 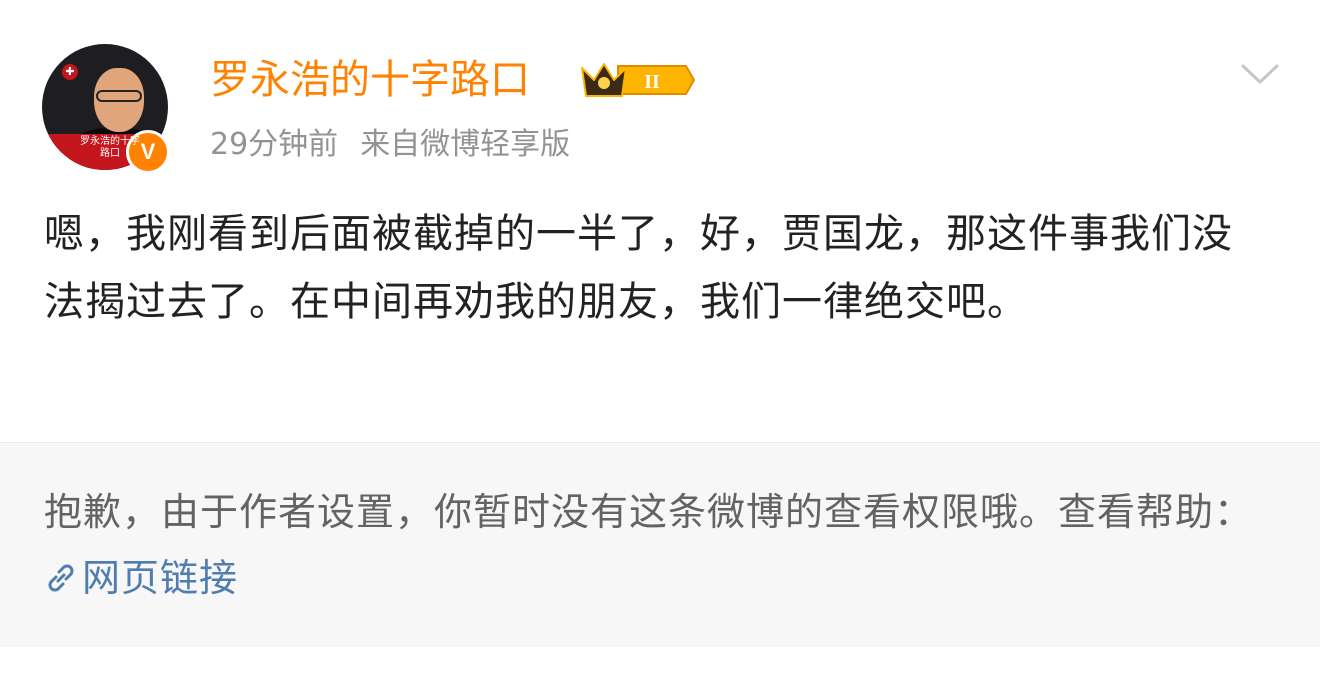 What do you see at coordinates (649, 512) in the screenshot?
I see `permission-notice: 抱歉，由于作者设置，你暂时没有这条微博的查看权限哦。查看帮助：` at bounding box center [649, 512].